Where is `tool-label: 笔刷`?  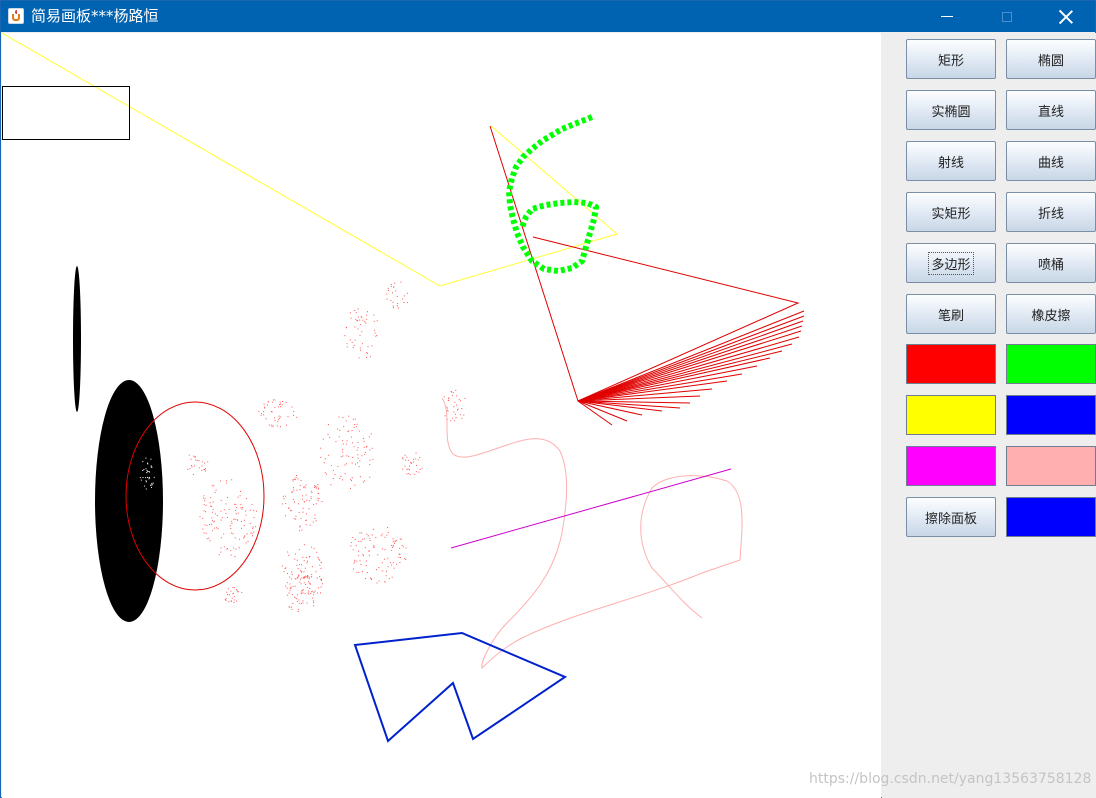
tool-label: 笔刷 is located at coordinates (950, 316).